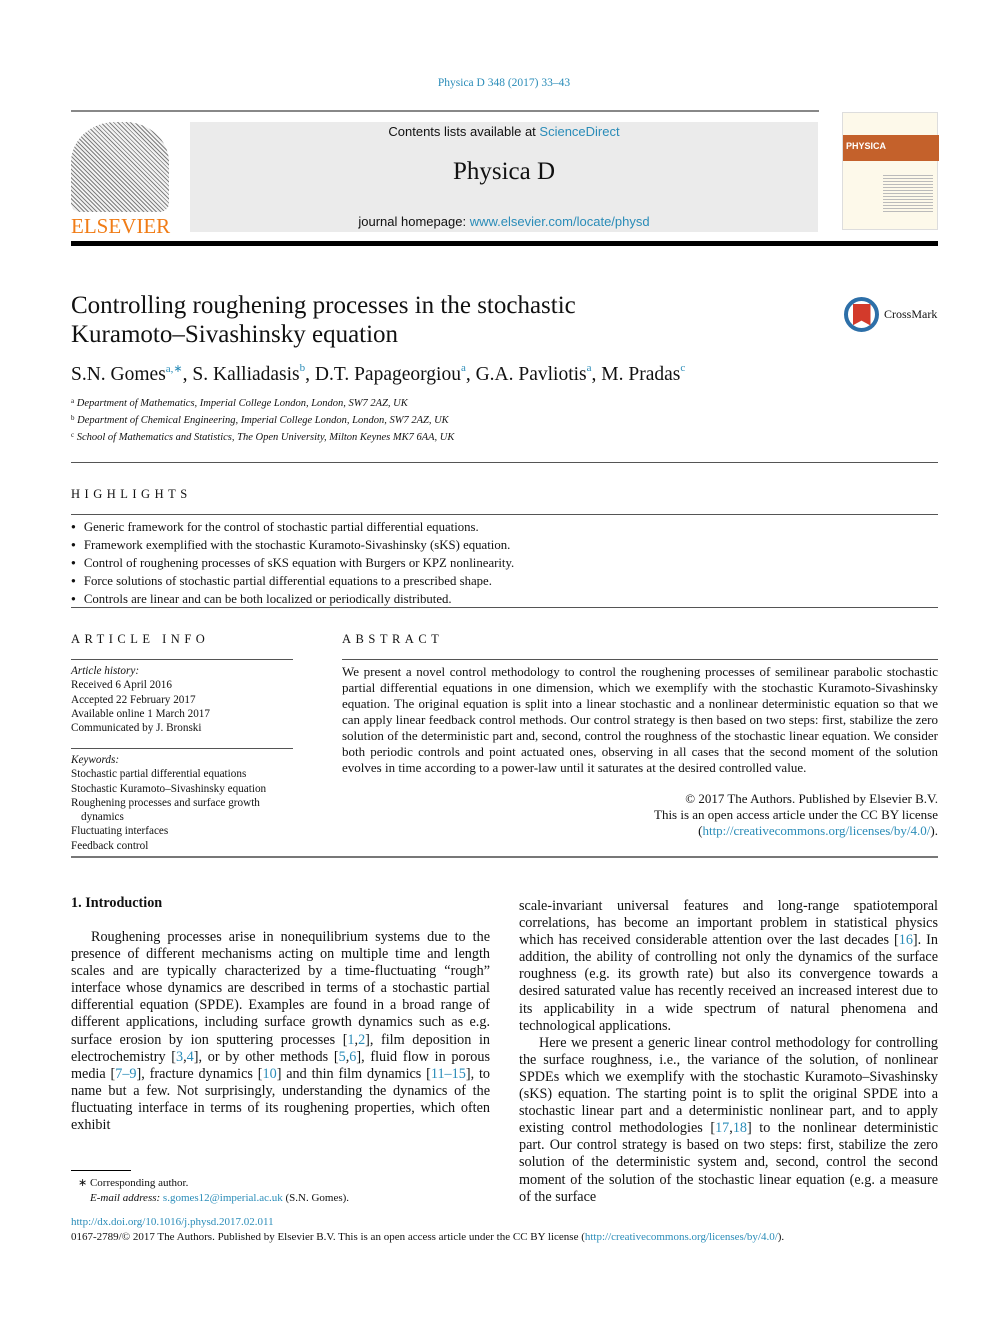  Describe the element at coordinates (579, 131) in the screenshot. I see `sciencedirect-link: ScienceDirect` at that location.